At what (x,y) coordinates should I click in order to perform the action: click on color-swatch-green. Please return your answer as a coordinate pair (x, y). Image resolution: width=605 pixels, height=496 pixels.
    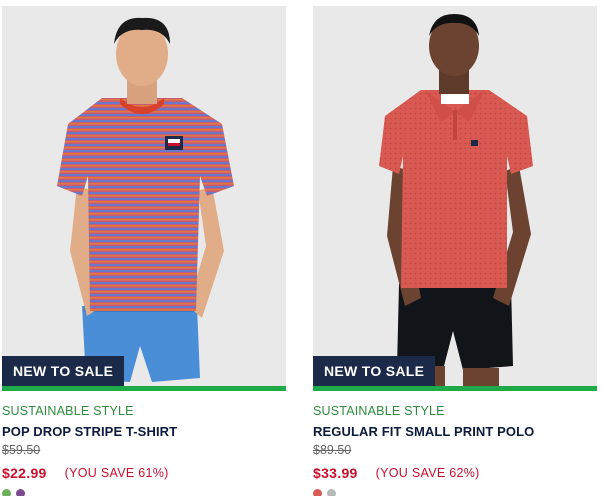
    Looking at the image, I should click on (6, 492).